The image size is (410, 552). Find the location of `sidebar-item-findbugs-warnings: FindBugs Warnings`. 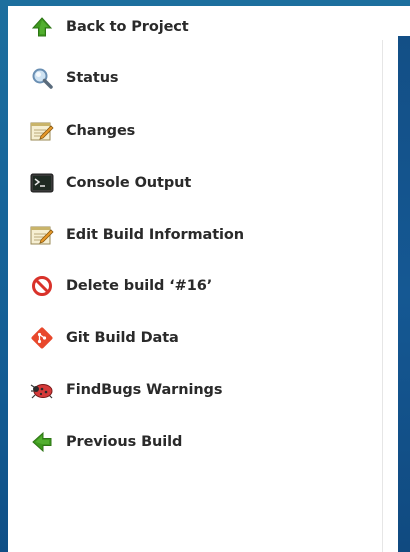

sidebar-item-findbugs-warnings: FindBugs Warnings is located at coordinates (193, 390).